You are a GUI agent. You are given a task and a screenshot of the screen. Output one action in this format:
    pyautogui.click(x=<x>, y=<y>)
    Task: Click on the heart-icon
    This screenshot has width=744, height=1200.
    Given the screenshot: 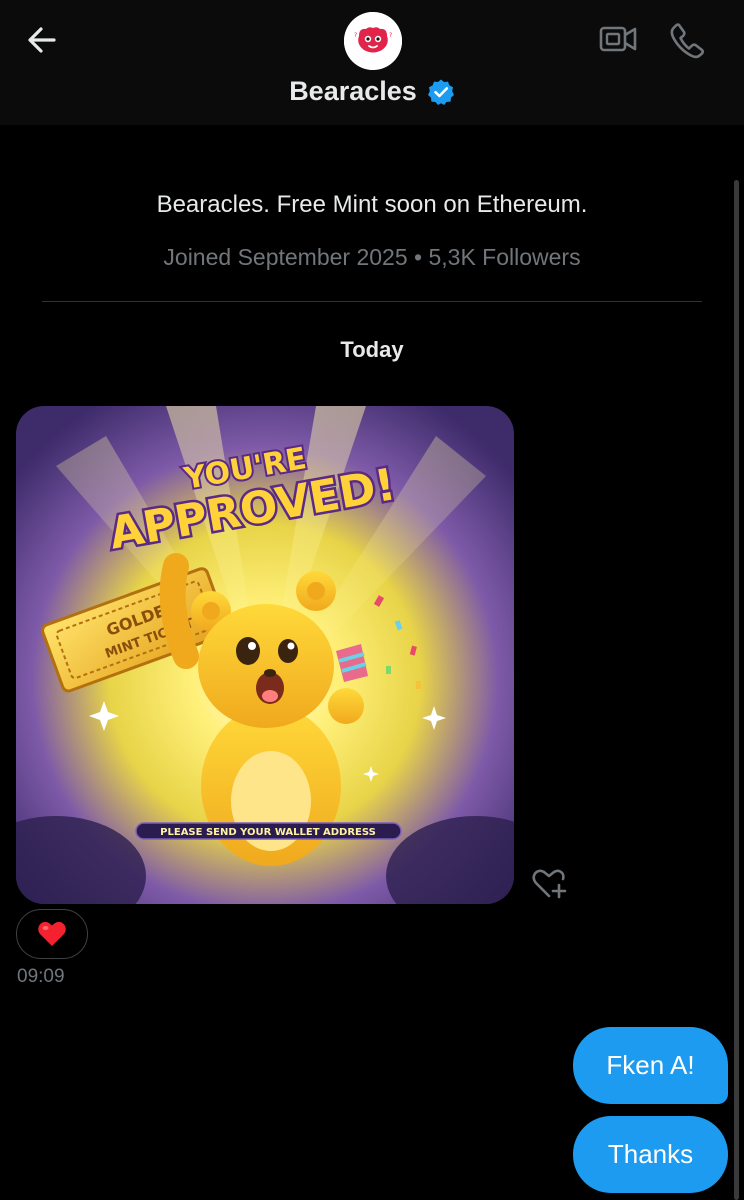 What is the action you would take?
    pyautogui.click(x=52, y=933)
    